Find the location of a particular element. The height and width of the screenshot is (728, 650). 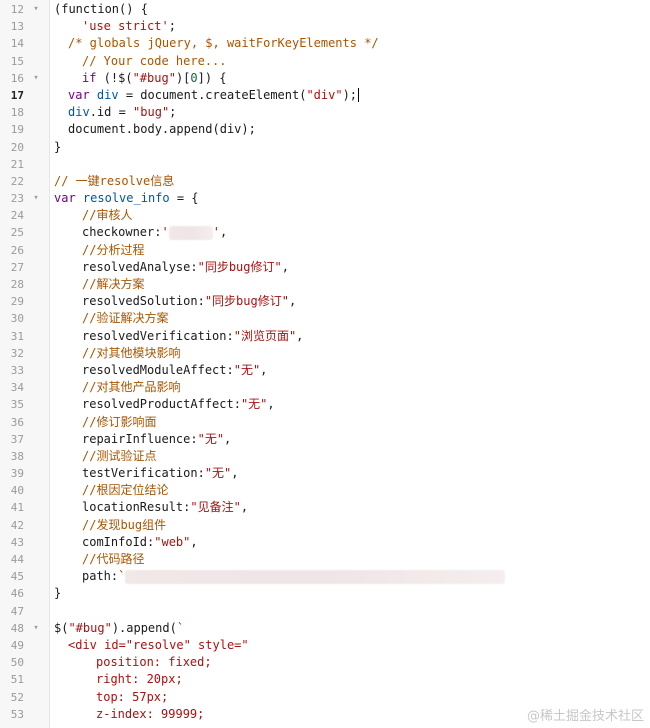

code-token: resolvedProductAffect: is located at coordinates (161, 404).